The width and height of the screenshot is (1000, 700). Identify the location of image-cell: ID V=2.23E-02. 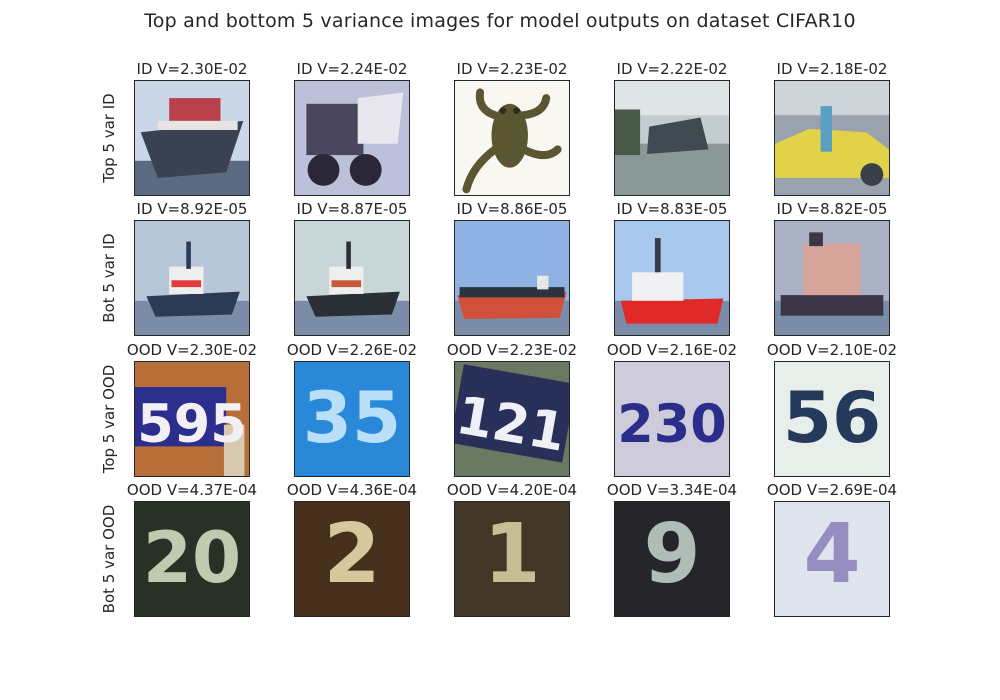
(512, 128).